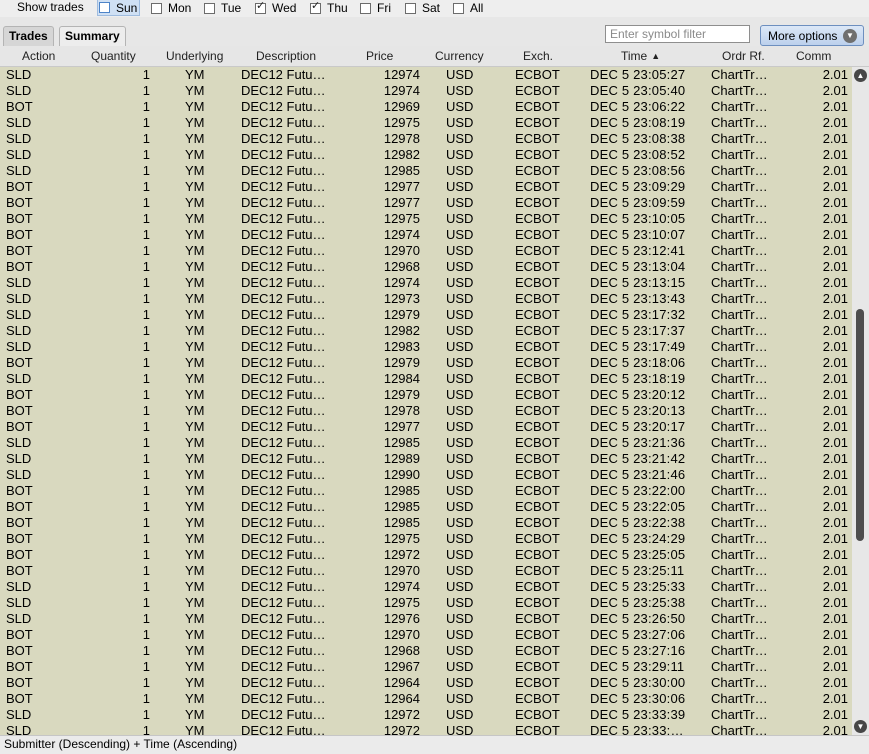 The image size is (869, 754). What do you see at coordinates (329, 8) in the screenshot?
I see `day-checkbox-thu: ✓ Thu` at bounding box center [329, 8].